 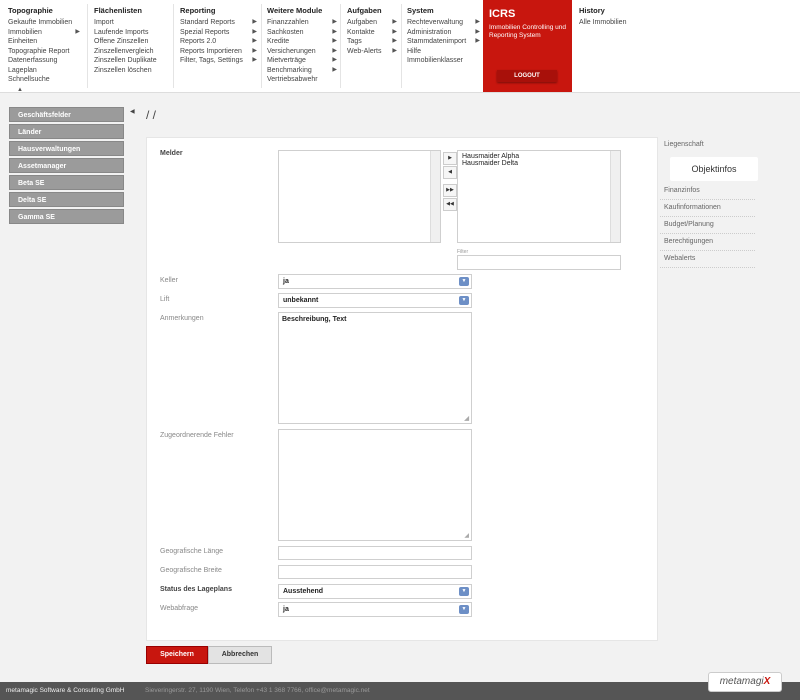 I want to click on tab-liegenschaft: Liegenschaft, so click(x=707, y=145).